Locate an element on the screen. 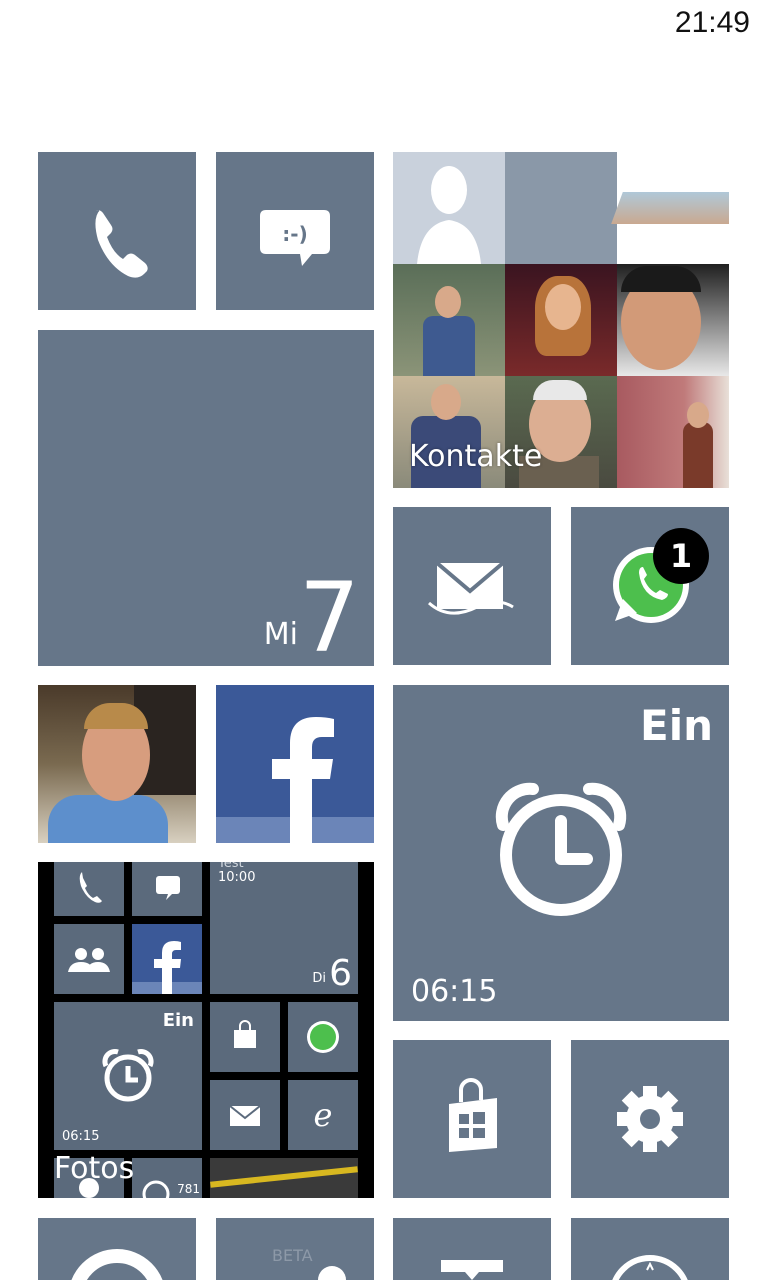 The height and width of the screenshot is (1280, 768). settings-tile is located at coordinates (650, 1119).